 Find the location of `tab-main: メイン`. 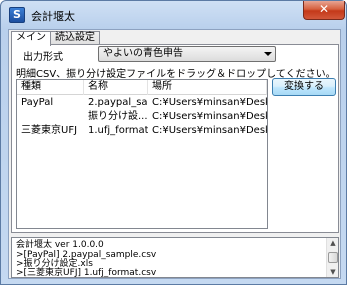

tab-main: メイン is located at coordinates (31, 38).